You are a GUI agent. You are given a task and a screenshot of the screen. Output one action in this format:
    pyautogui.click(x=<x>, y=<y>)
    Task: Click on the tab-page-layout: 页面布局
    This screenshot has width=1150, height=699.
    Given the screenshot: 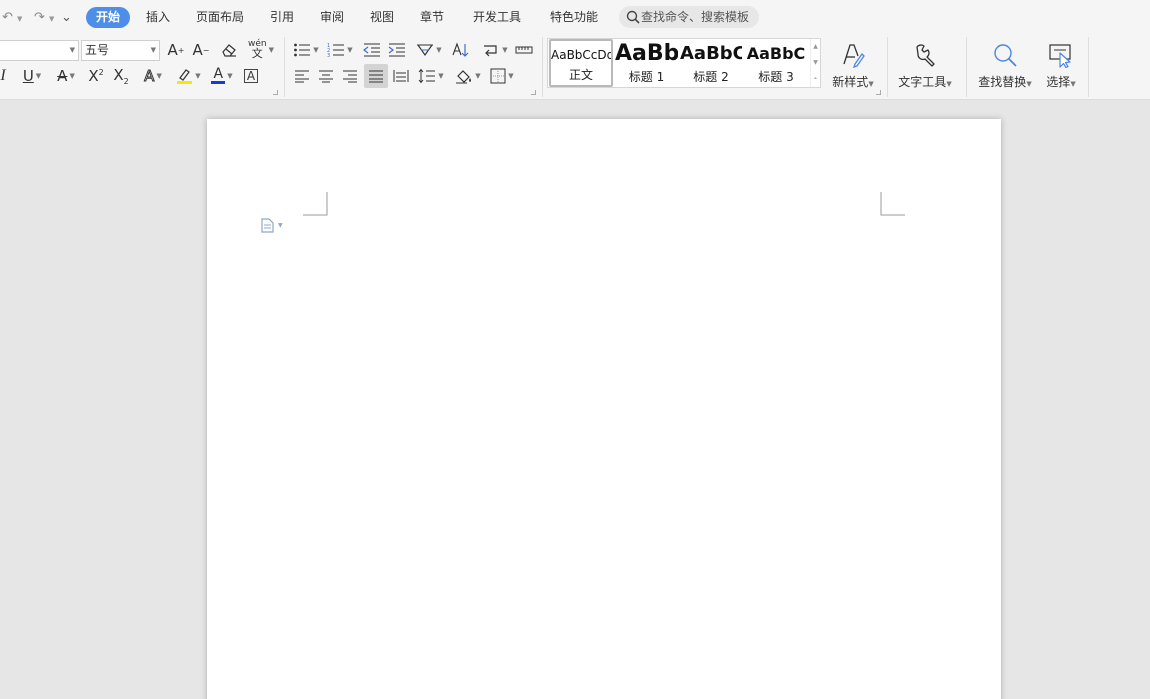 What is the action you would take?
    pyautogui.click(x=220, y=17)
    